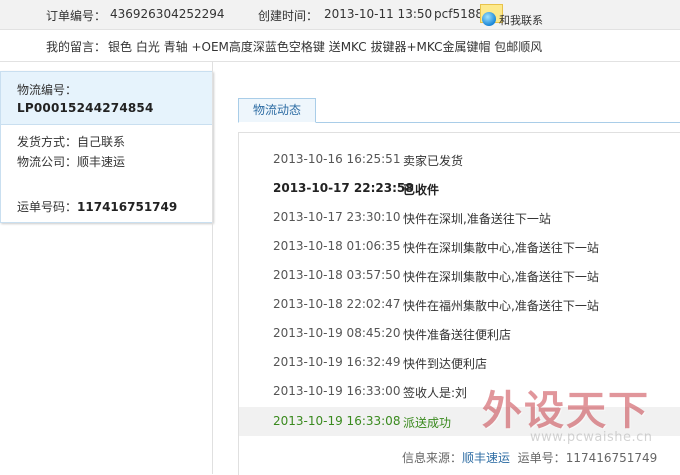 This screenshot has width=680, height=475. What do you see at coordinates (101, 162) in the screenshot?
I see `logistics-company-value: 顺丰速运` at bounding box center [101, 162].